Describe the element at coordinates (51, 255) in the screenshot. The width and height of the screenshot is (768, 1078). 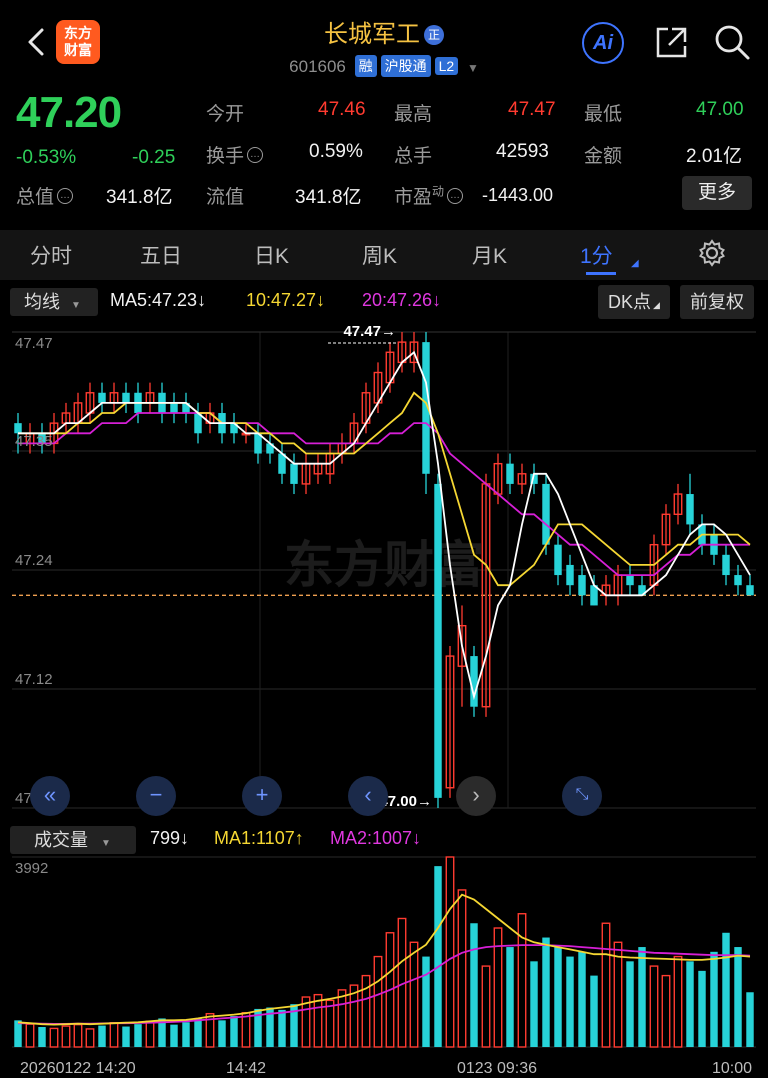
I see `tab-intraday: 分时` at that location.